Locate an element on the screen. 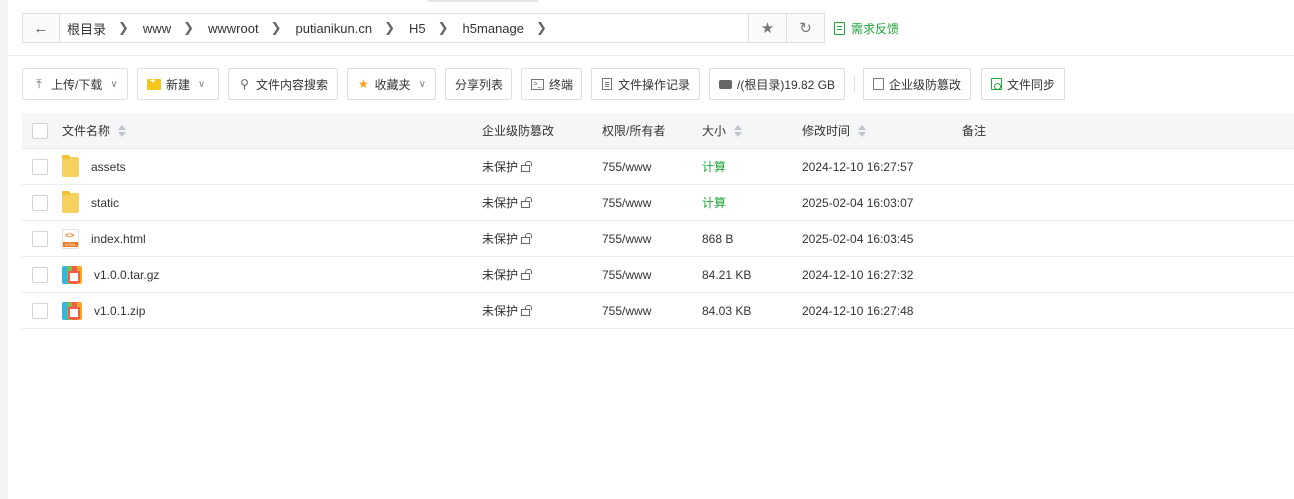  breadcrumb-domain: putianikun.cn ❯ is located at coordinates (352, 28).